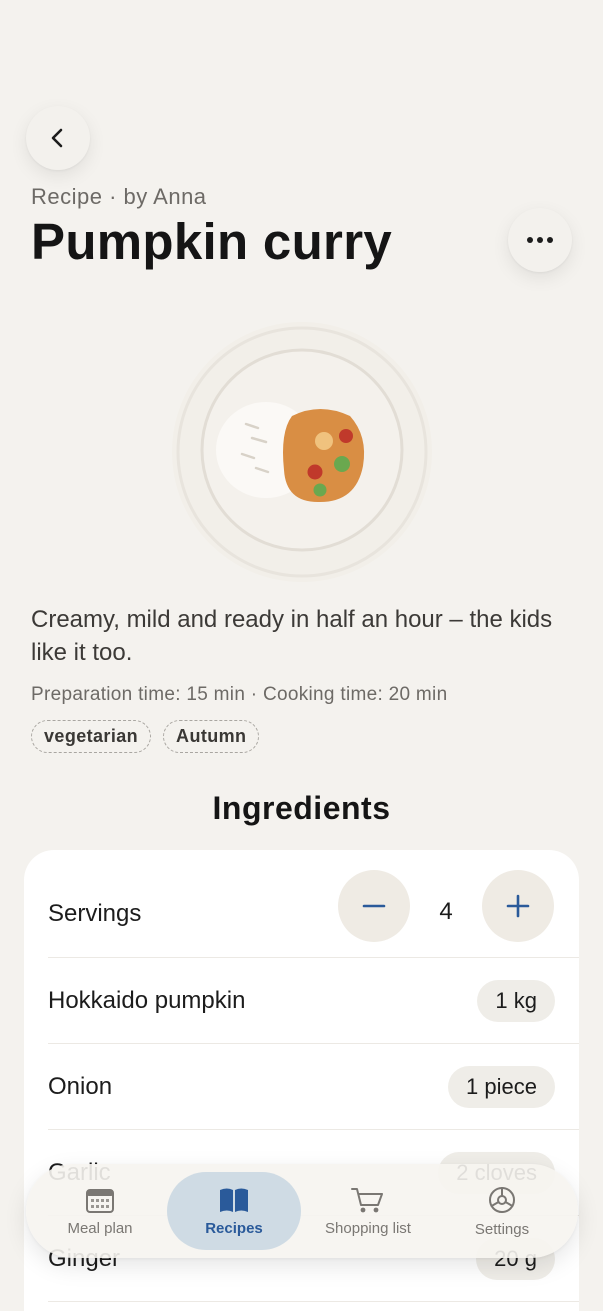 This screenshot has width=603, height=1311. What do you see at coordinates (313, 914) in the screenshot?
I see `servings-row: Servings 4` at bounding box center [313, 914].